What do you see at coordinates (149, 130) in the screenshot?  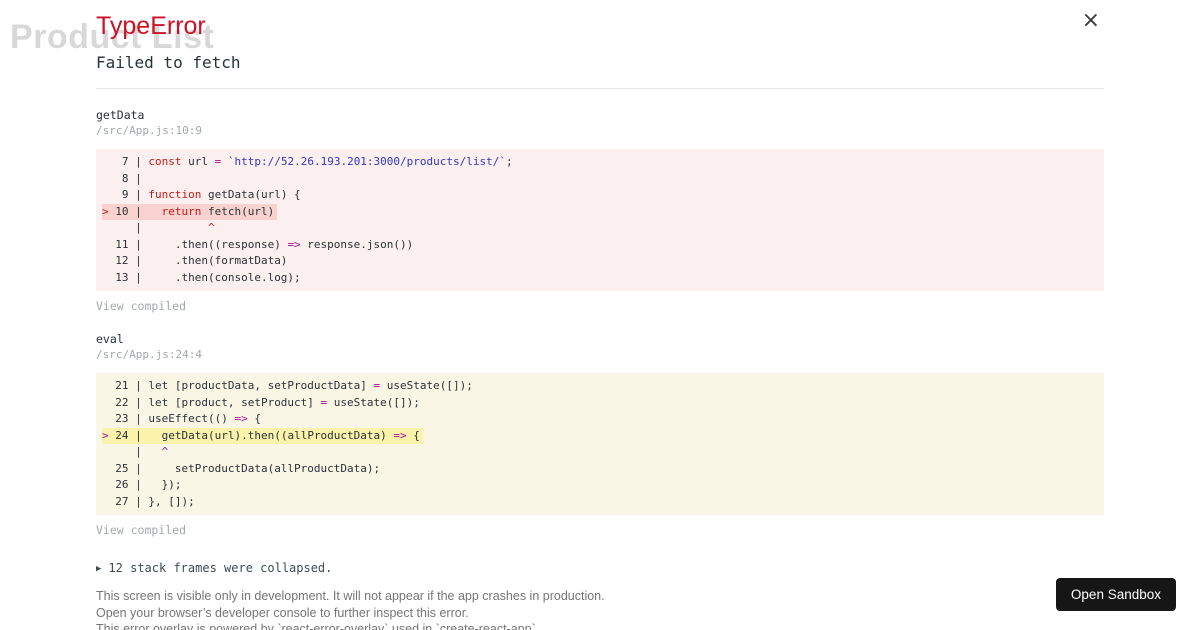 I see `frame-source-location: /src/App.js:10:9` at bounding box center [149, 130].